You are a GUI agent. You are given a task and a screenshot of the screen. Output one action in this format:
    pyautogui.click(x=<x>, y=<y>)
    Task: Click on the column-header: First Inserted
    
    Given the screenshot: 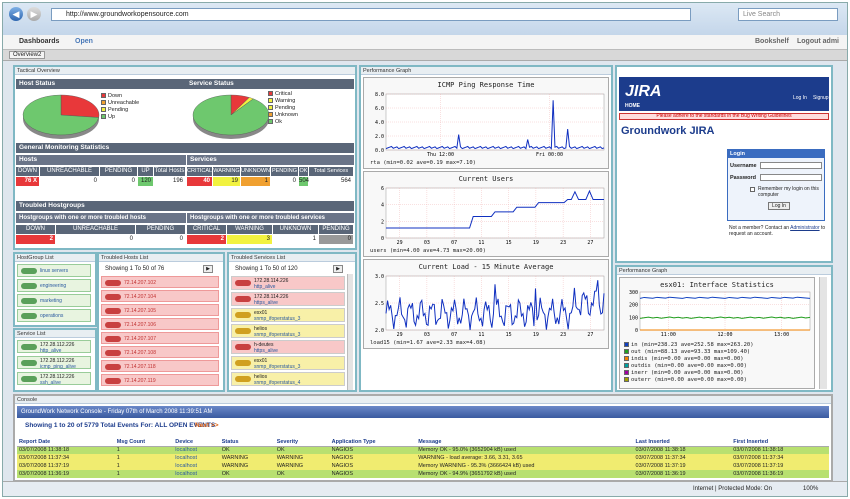 What is the action you would take?
    pyautogui.click(x=780, y=442)
    